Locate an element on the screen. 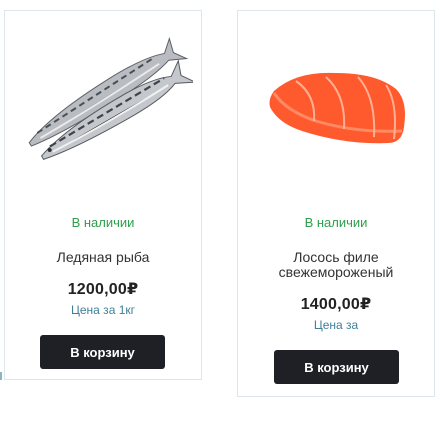 This screenshot has width=447, height=431. salmon-fillet-icon is located at coordinates (337, 108).